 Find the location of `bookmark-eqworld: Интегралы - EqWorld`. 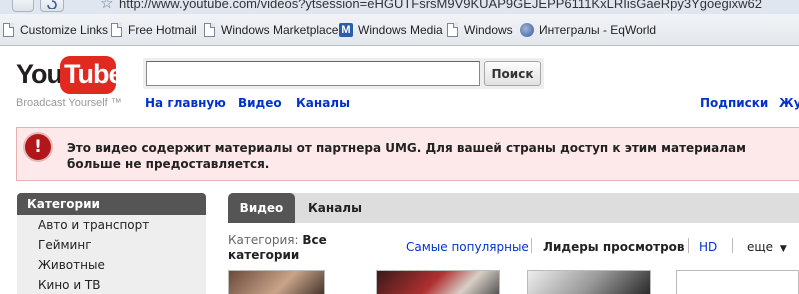

bookmark-eqworld: Интегралы - EqWorld is located at coordinates (588, 30).